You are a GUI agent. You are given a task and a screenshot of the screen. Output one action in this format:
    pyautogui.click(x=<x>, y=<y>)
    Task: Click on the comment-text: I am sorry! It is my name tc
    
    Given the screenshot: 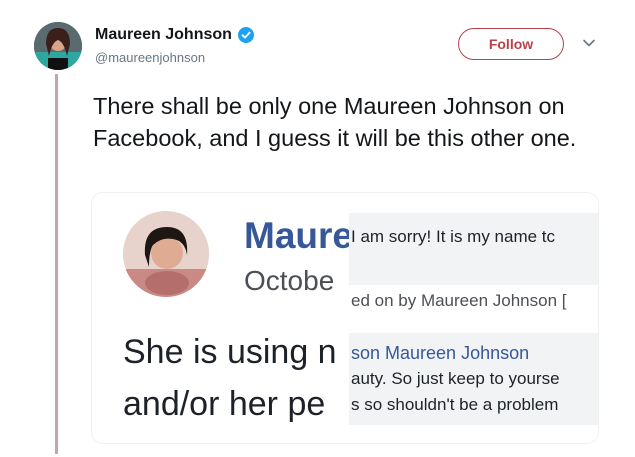 What is the action you would take?
    pyautogui.click(x=453, y=236)
    